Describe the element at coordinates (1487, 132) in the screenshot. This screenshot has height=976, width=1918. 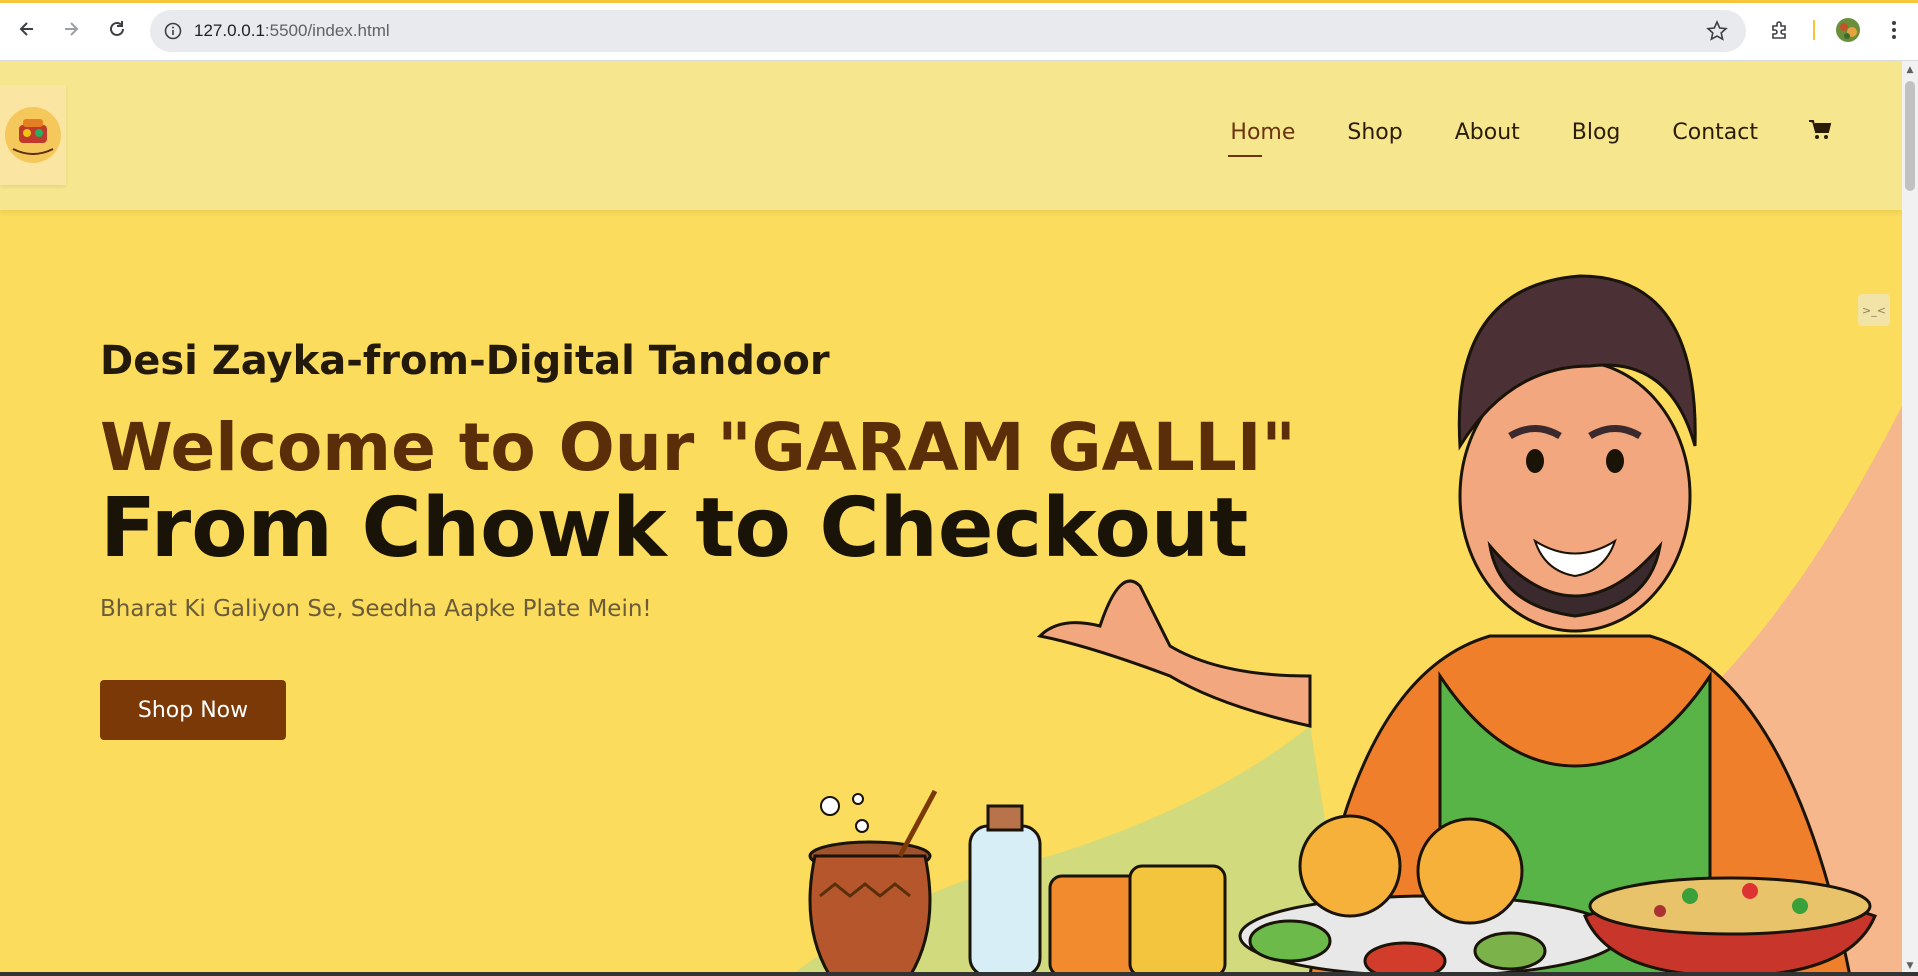
I see `nav-about: About` at that location.